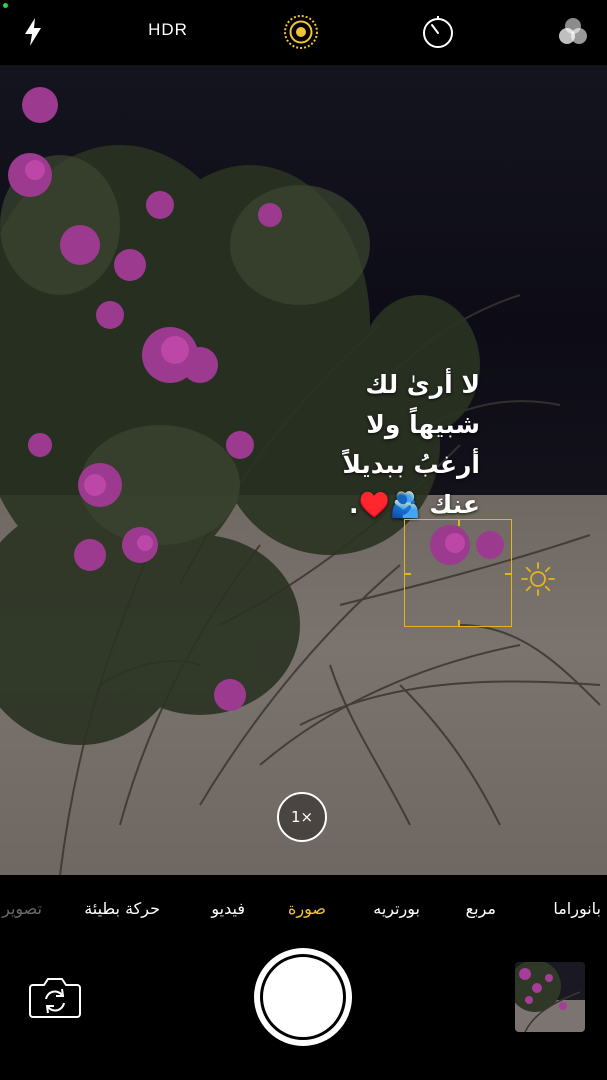  I want to click on timer-icon, so click(438, 32).